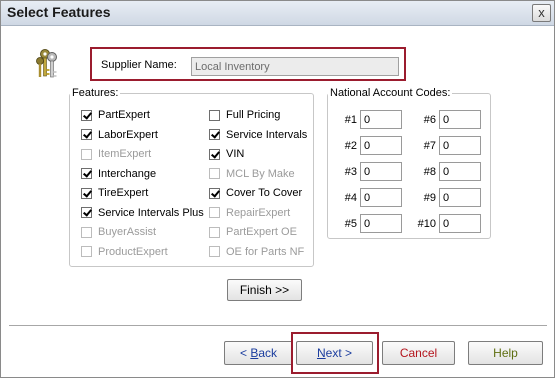  Describe the element at coordinates (128, 134) in the screenshot. I see `feature-label: LaborExpert` at that location.